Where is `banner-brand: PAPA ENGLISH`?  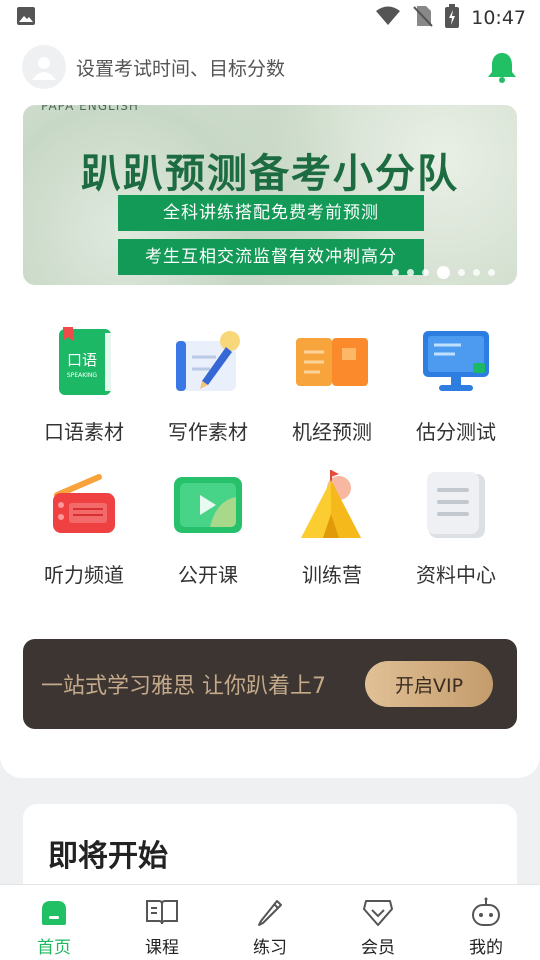
banner-brand: PAPA ENGLISH is located at coordinates (90, 109).